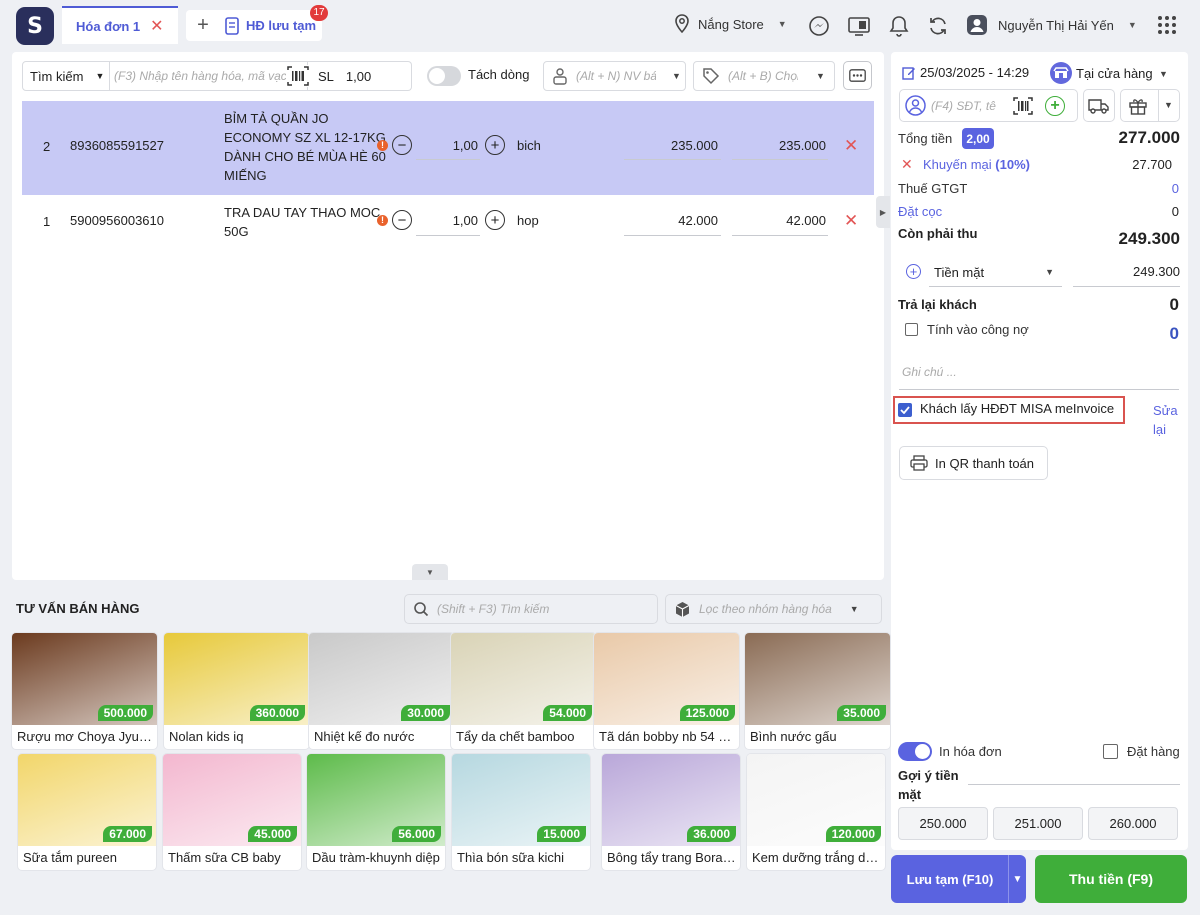  What do you see at coordinates (224, 857) in the screenshot?
I see `product-name: Thấm sữa CB baby` at bounding box center [224, 857].